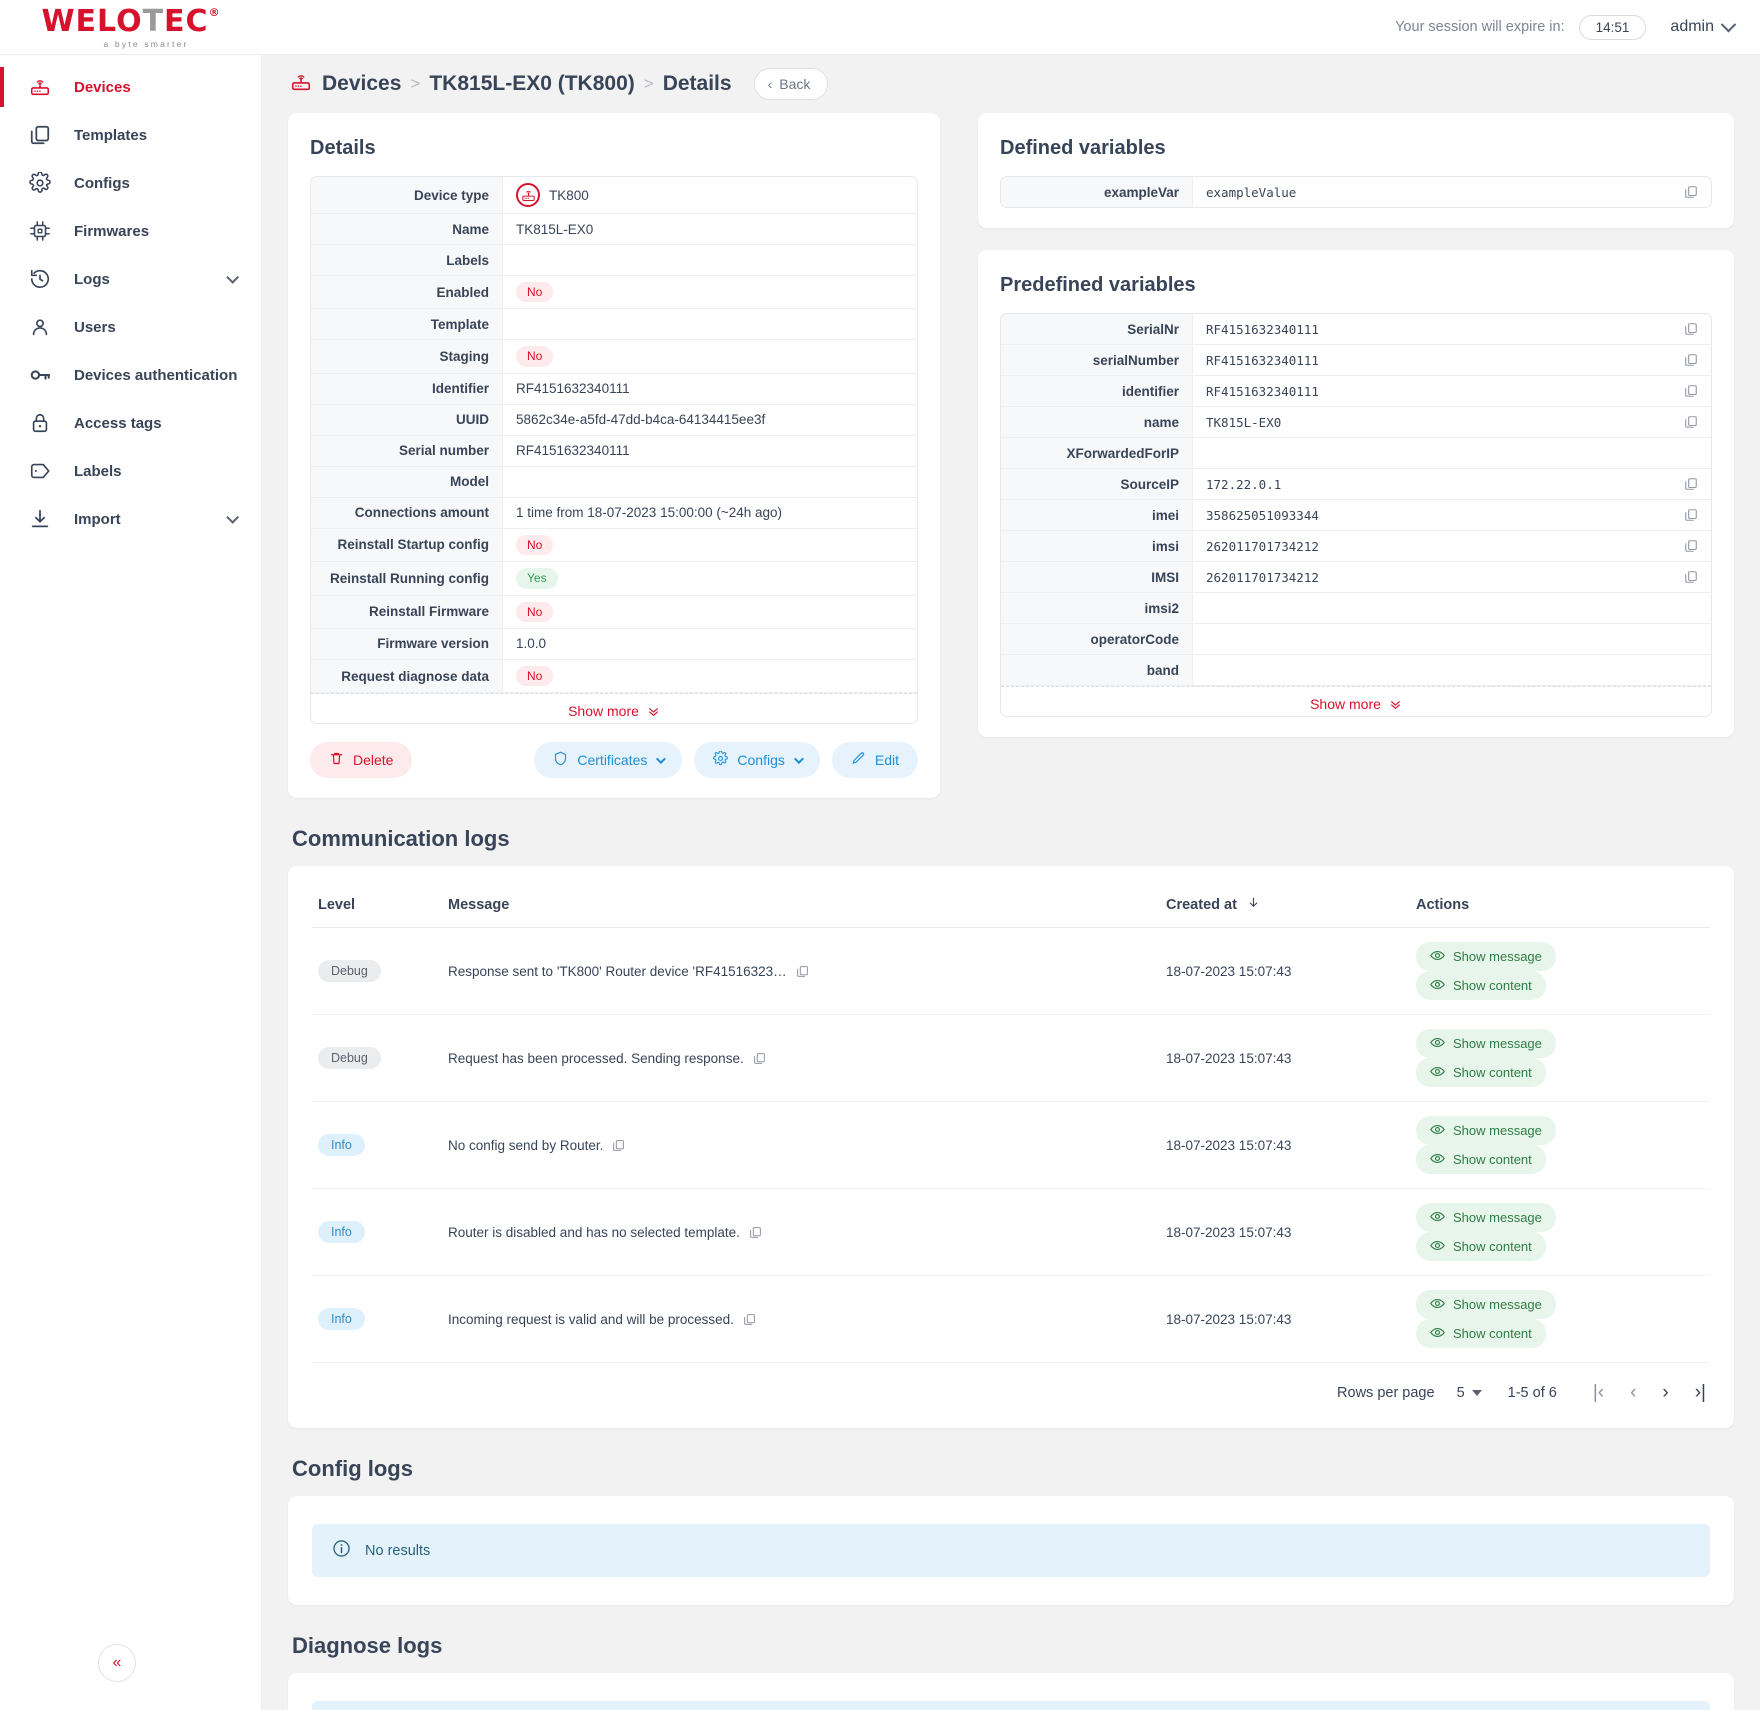 This screenshot has height=1710, width=1760. I want to click on row-key: imsi, so click(1097, 546).